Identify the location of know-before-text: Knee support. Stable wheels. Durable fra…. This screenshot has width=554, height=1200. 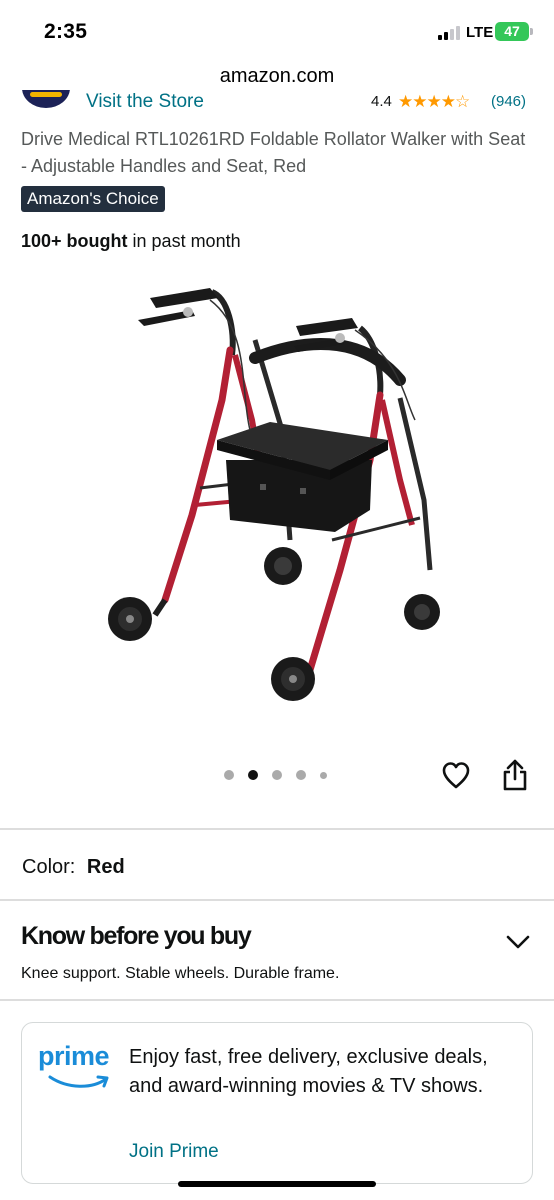
(180, 973).